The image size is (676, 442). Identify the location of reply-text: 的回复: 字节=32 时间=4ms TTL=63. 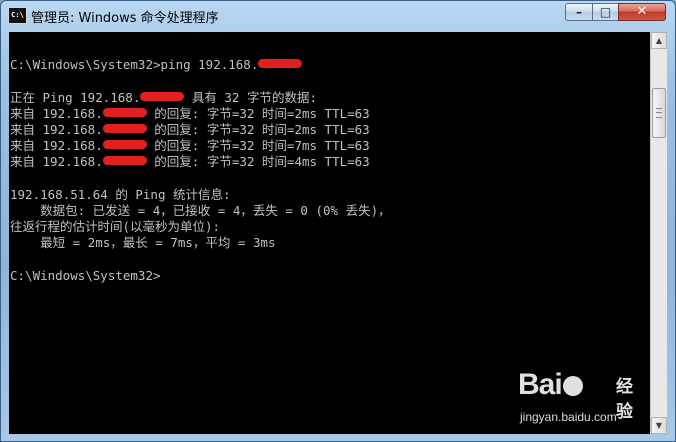
(262, 162).